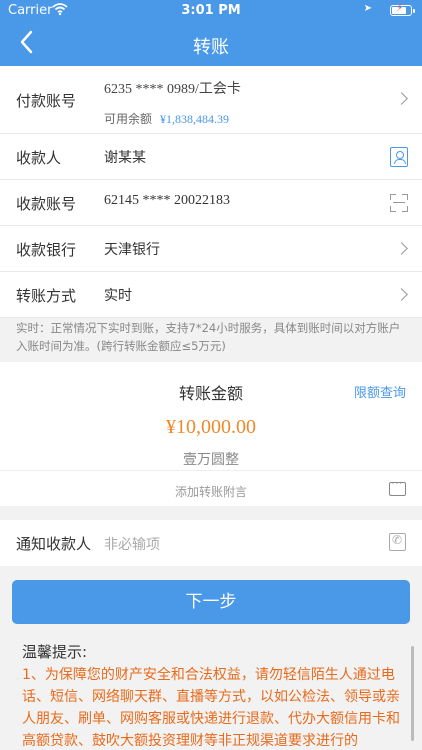 This screenshot has height=750, width=422. Describe the element at coordinates (211, 470) in the screenshot. I see `divider` at that location.